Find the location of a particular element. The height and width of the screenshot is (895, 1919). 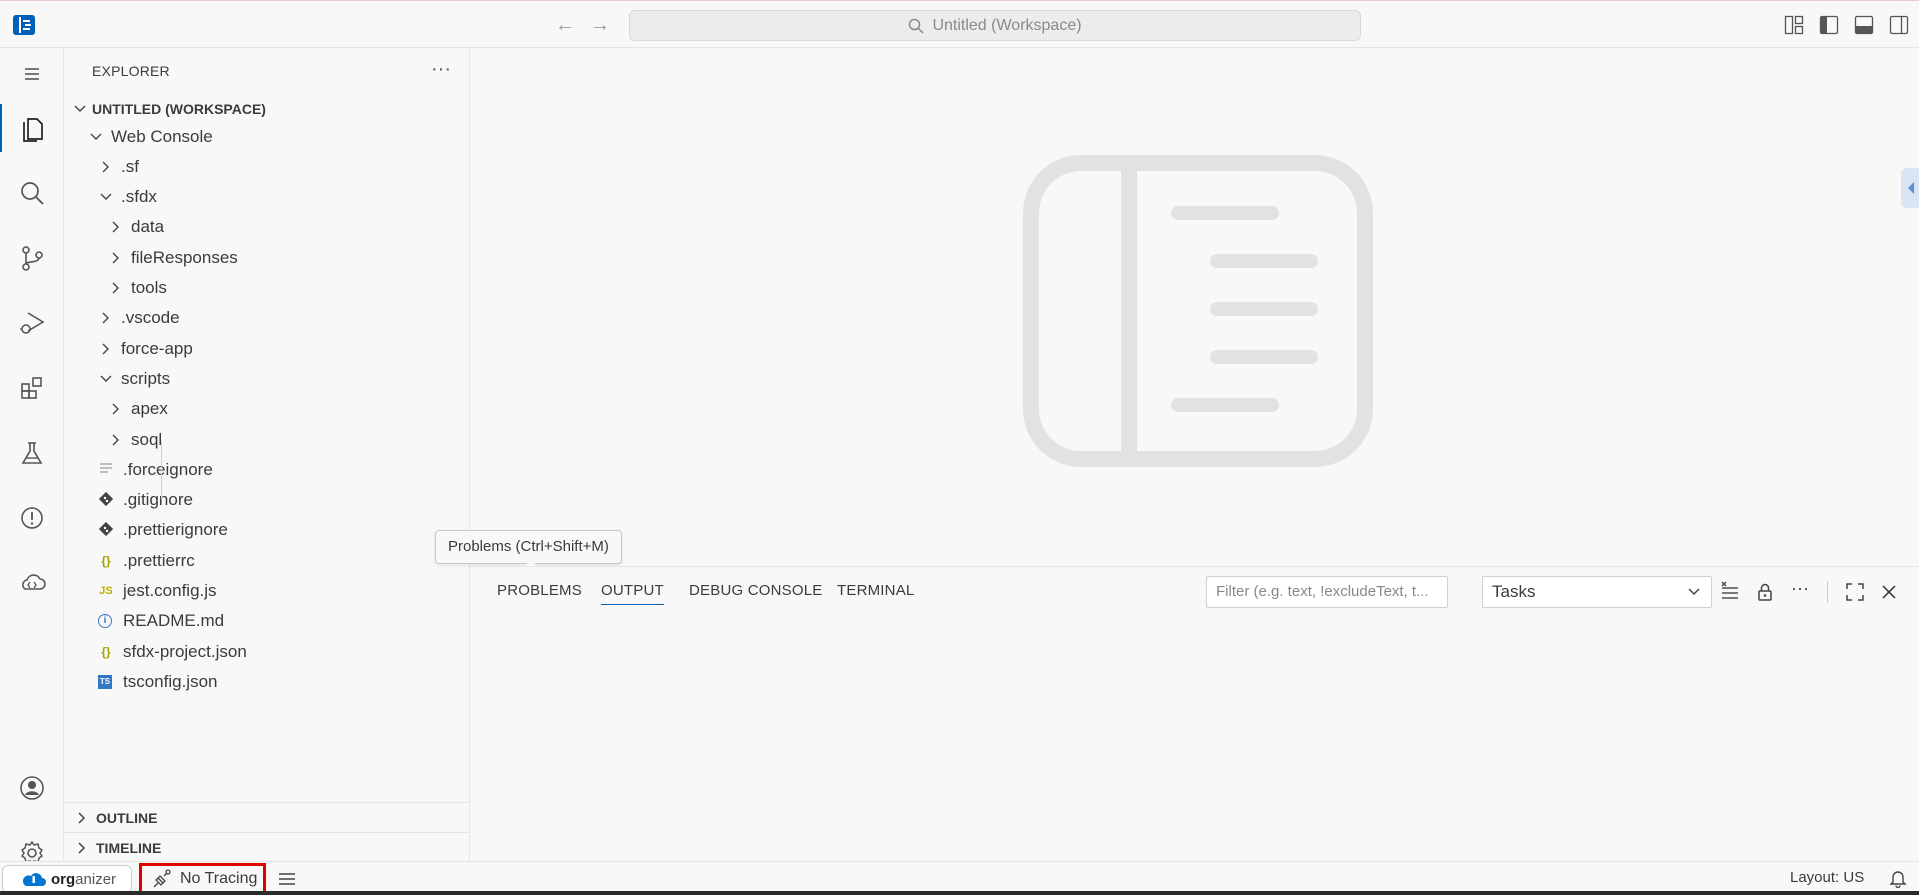

toggle-panel-icon is located at coordinates (1864, 25).